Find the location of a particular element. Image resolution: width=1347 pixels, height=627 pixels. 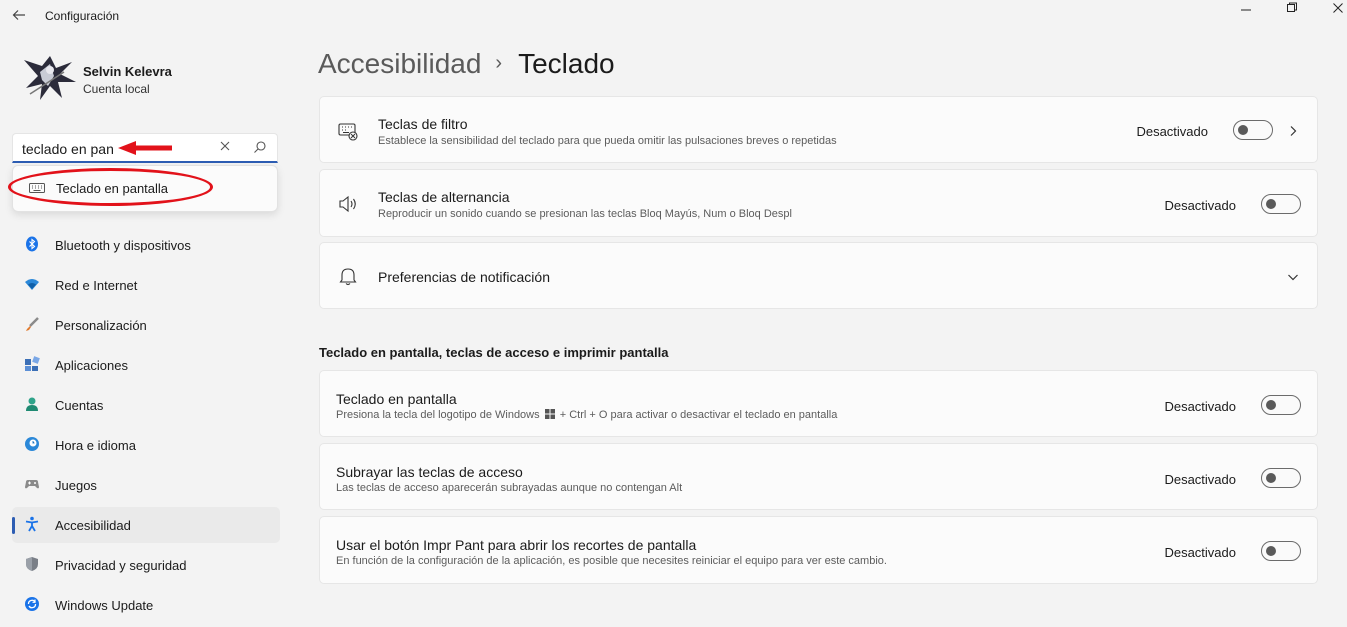

search-suggestions: Teclado en pantalla is located at coordinates (145, 188).